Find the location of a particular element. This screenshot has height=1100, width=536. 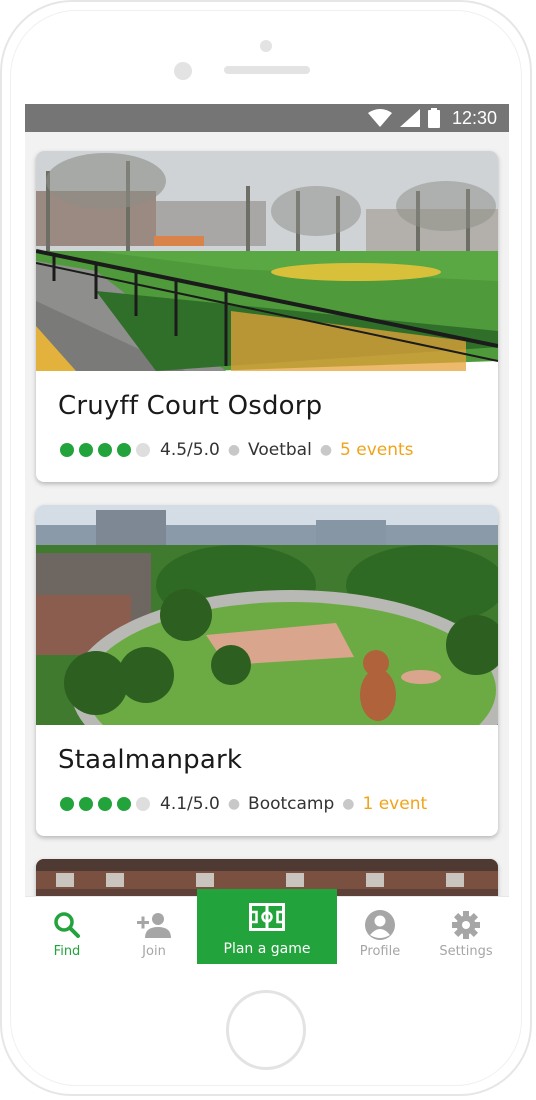

tab-settings: Settings is located at coordinates (466, 930).